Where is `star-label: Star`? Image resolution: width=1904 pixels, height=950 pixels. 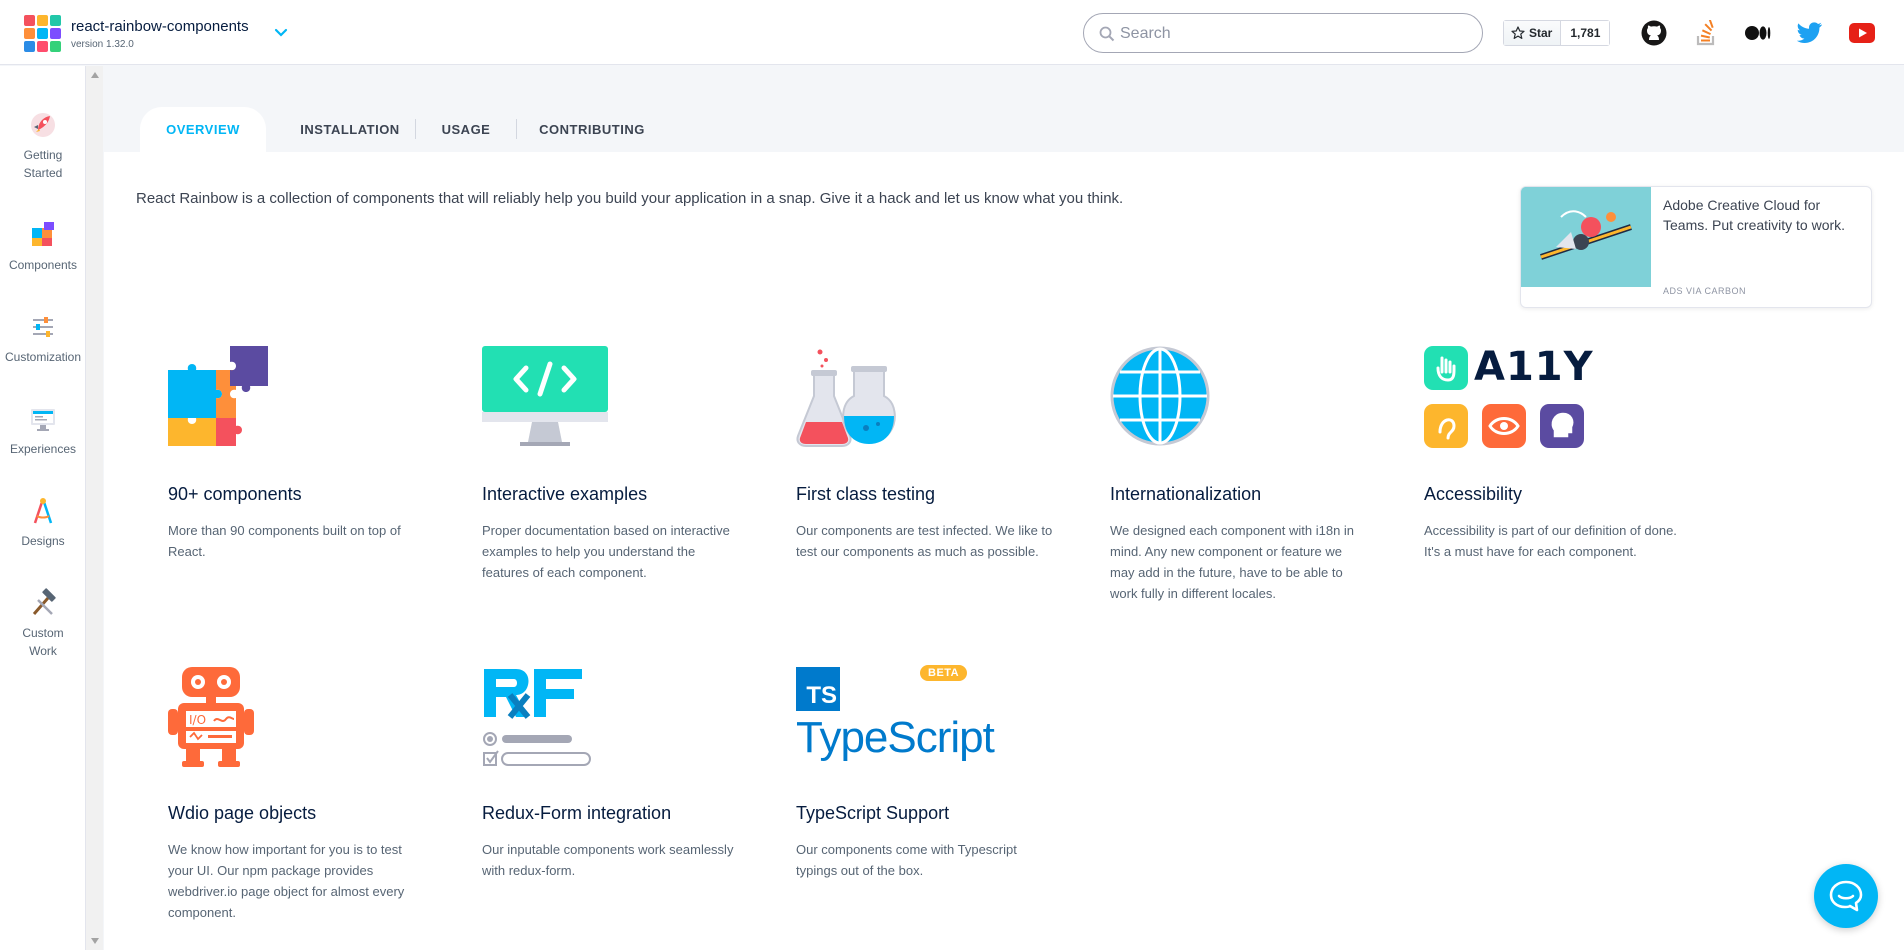
star-label: Star is located at coordinates (1541, 33).